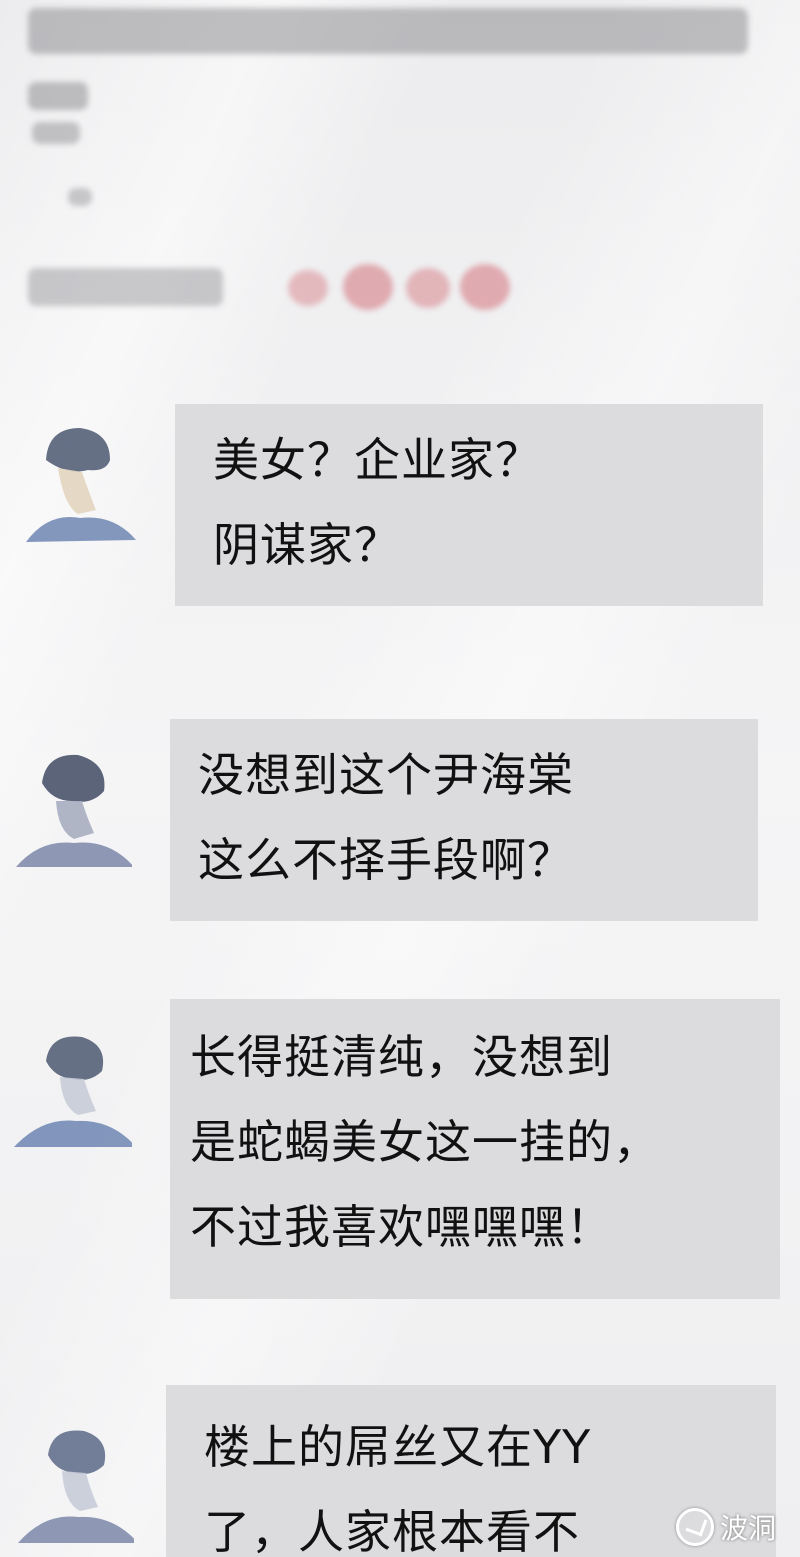 Image resolution: width=800 pixels, height=1557 pixels. I want to click on comment-text-line: 美女？企业家？, so click(377, 460).